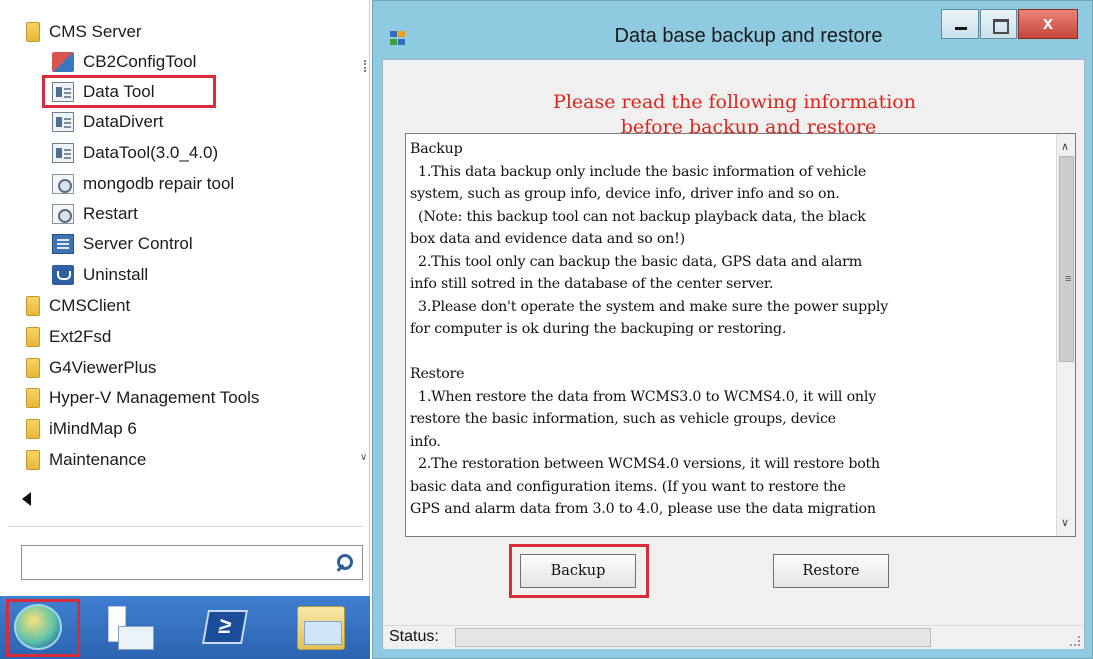 The image size is (1093, 659). Describe the element at coordinates (90, 305) in the screenshot. I see `menu-item-label: CMSClient` at that location.